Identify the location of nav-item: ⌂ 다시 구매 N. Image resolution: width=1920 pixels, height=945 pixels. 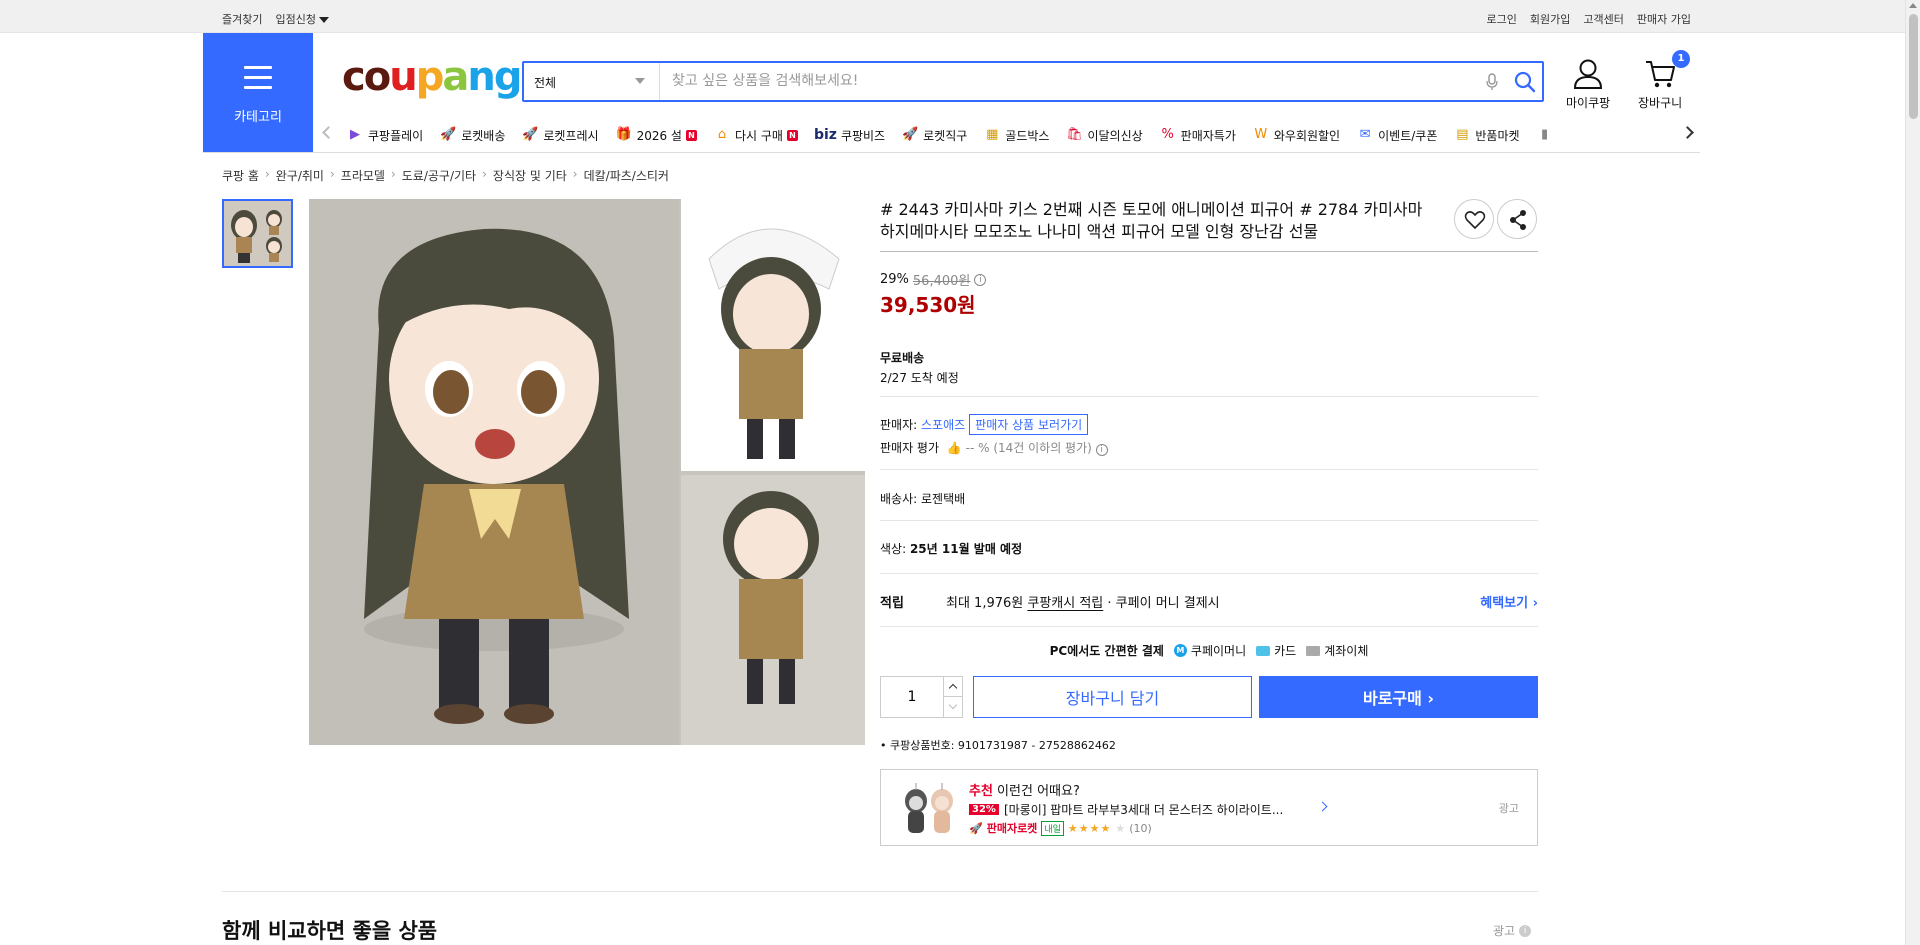
(755, 135).